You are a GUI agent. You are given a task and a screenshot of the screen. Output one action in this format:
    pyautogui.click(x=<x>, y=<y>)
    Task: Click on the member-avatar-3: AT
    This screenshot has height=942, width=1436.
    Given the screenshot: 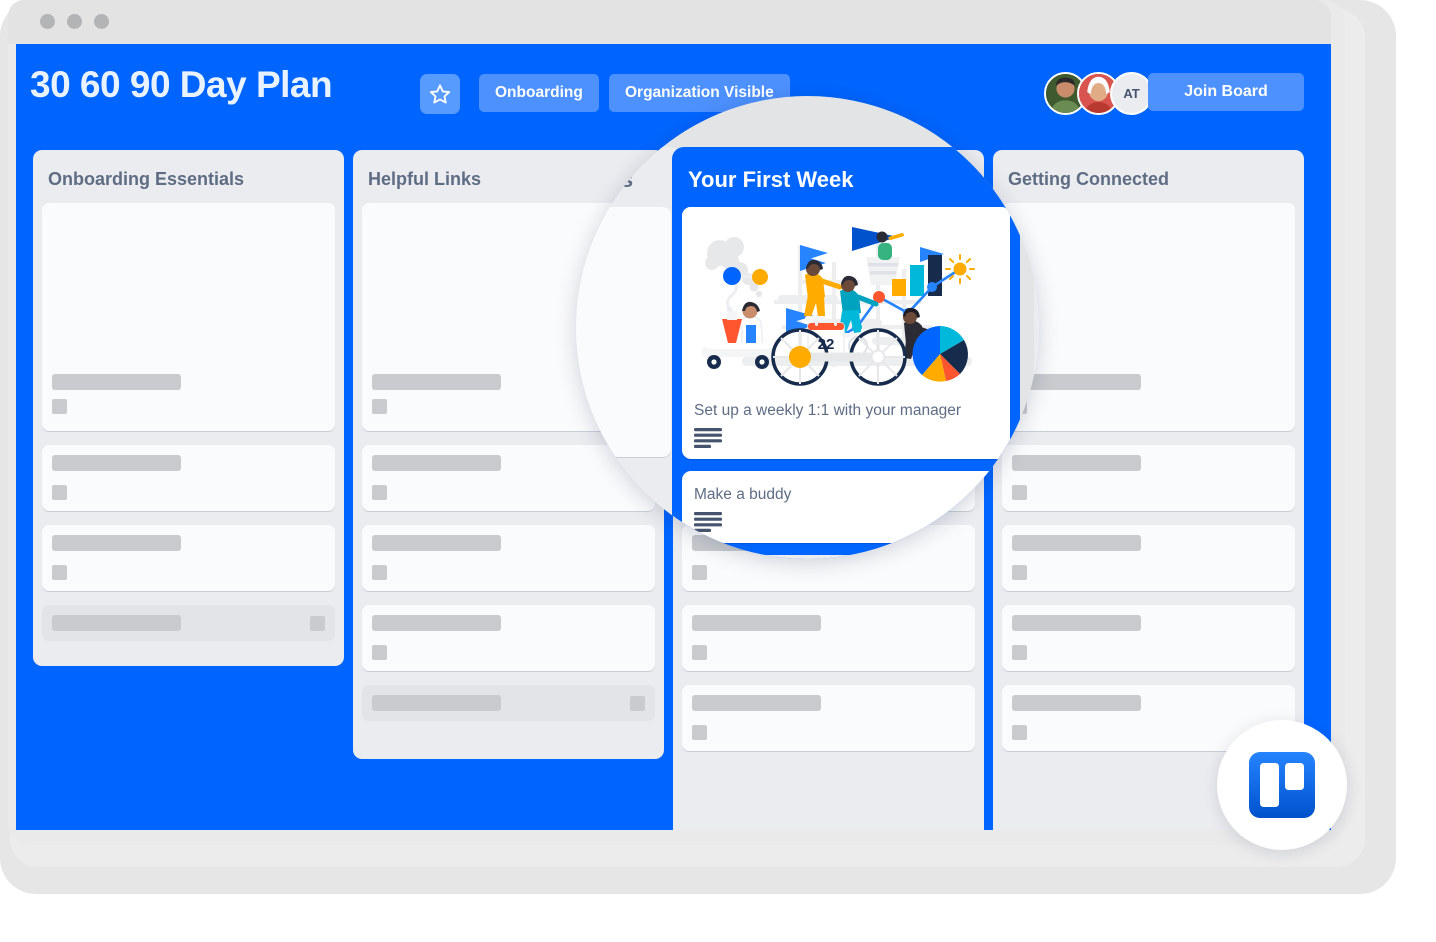 What is the action you would take?
    pyautogui.click(x=1131, y=93)
    